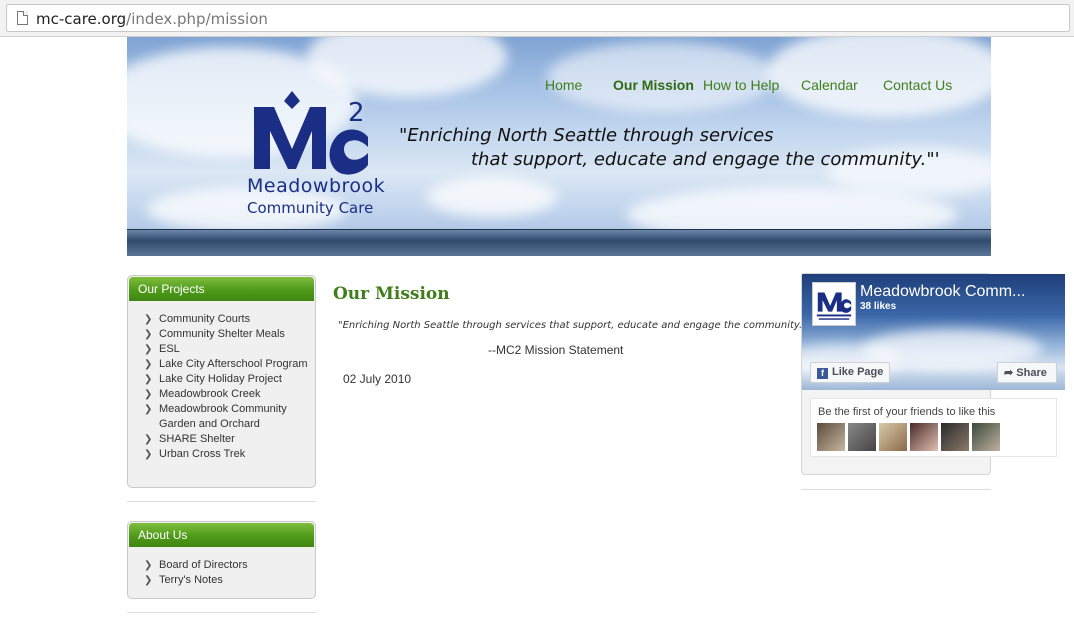 Image resolution: width=1074 pixels, height=618 pixels. I want to click on logo-subtitle: Community Care, so click(310, 208).